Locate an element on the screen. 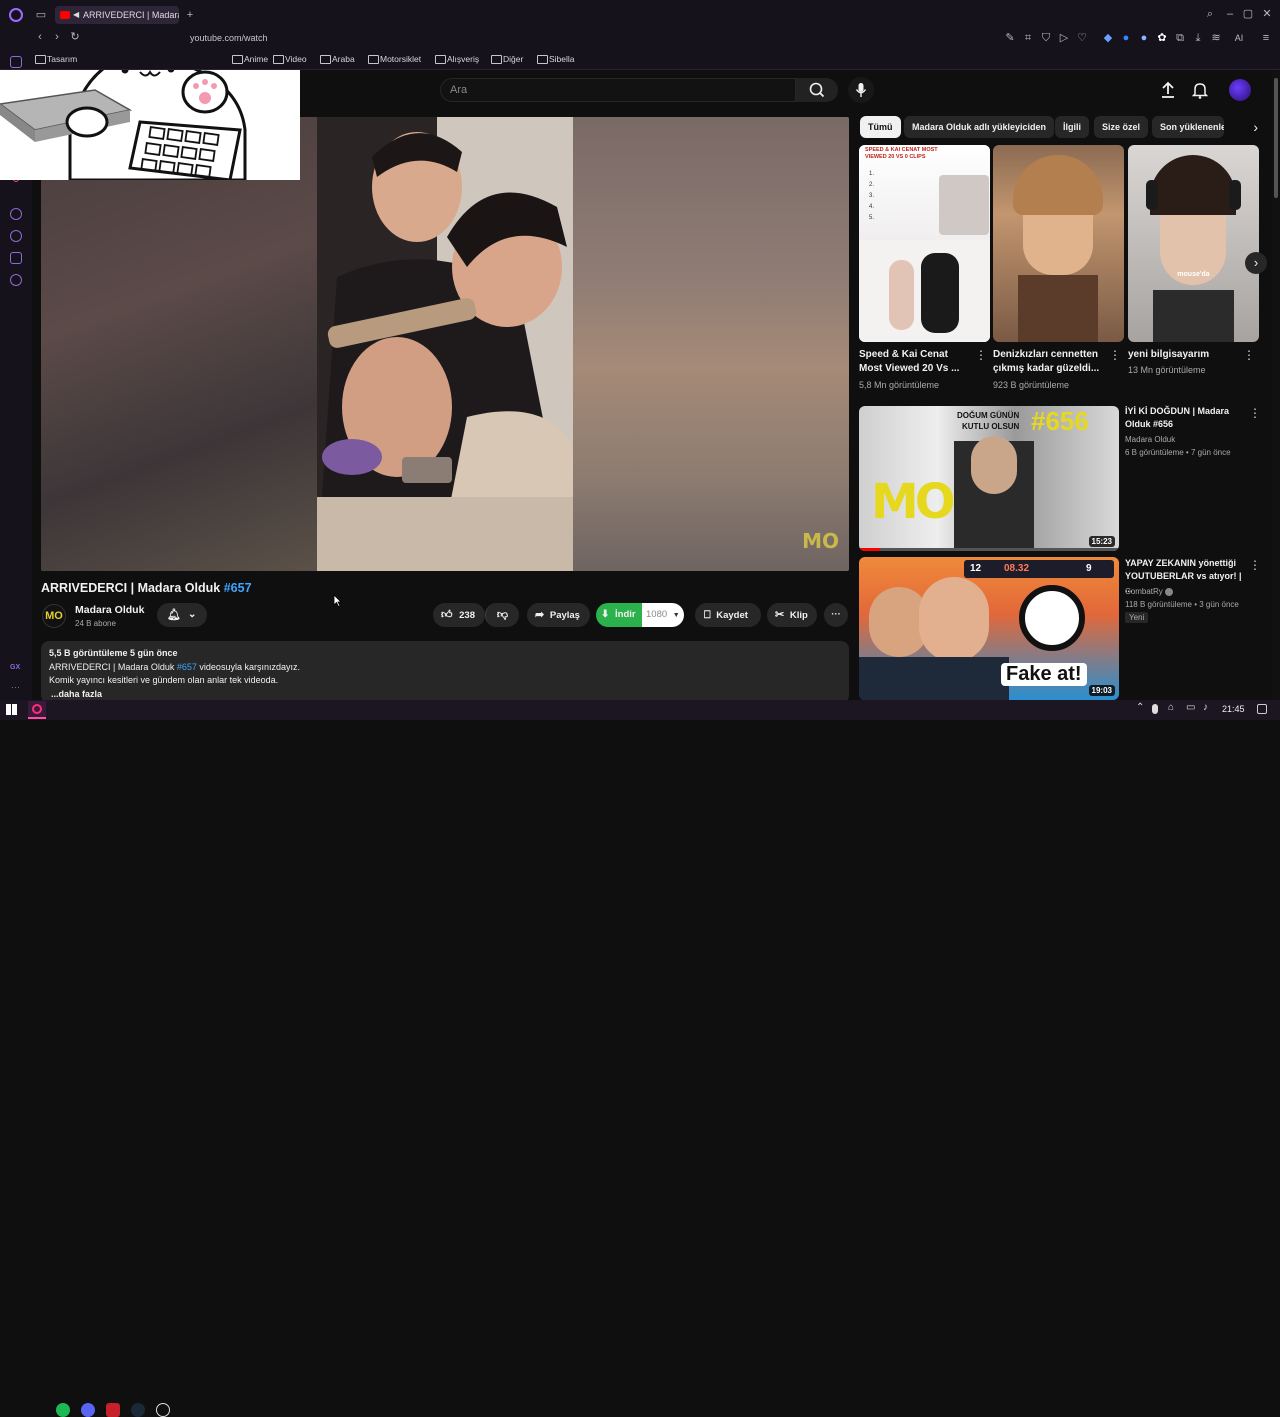 This screenshot has height=1417, width=1280. clip-button: ✂ Klip is located at coordinates (792, 615).